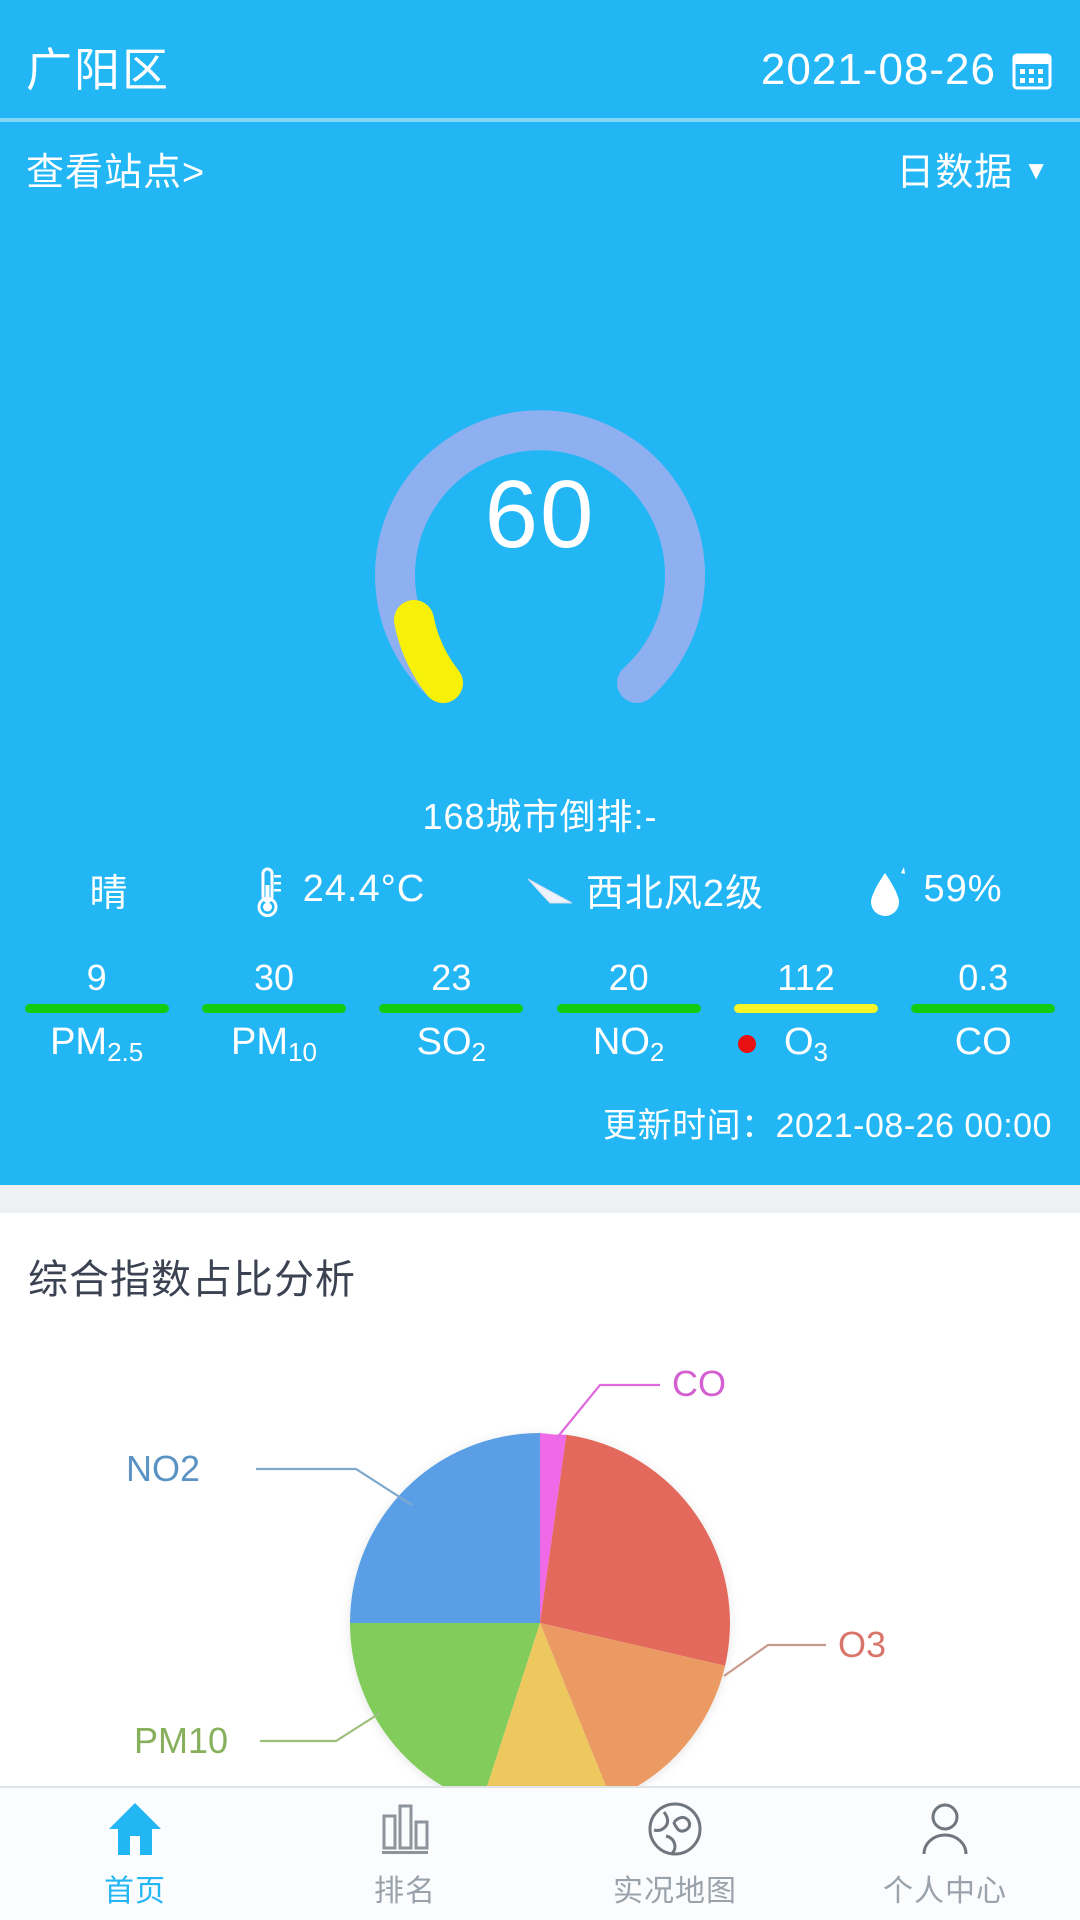 This screenshot has width=1080, height=1920. What do you see at coordinates (945, 1829) in the screenshot?
I see `person-icon` at bounding box center [945, 1829].